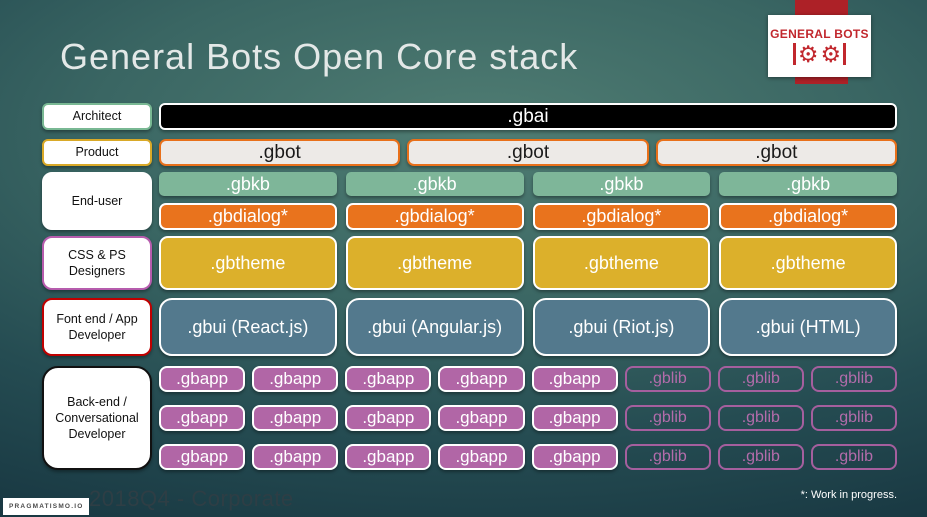  I want to click on page-title: General Bots Open Core stack, so click(319, 56).